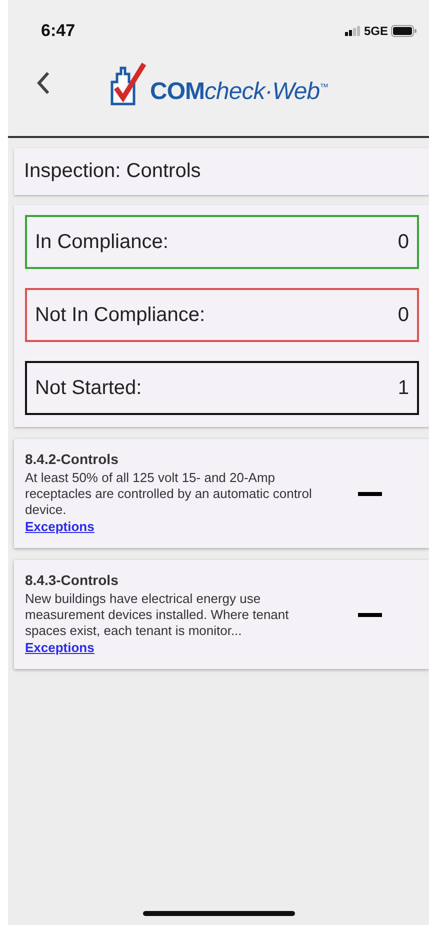 Image resolution: width=429 pixels, height=925 pixels. I want to click on page-title: Inspection: Controls, so click(221, 171).